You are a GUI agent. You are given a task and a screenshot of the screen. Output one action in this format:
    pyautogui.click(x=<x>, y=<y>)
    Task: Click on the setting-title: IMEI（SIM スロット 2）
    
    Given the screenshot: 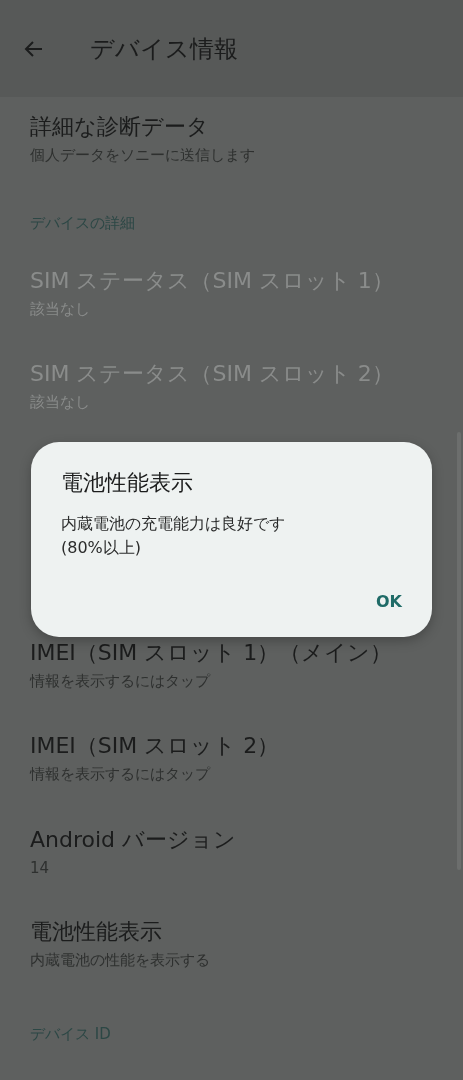 What is the action you would take?
    pyautogui.click(x=231, y=746)
    